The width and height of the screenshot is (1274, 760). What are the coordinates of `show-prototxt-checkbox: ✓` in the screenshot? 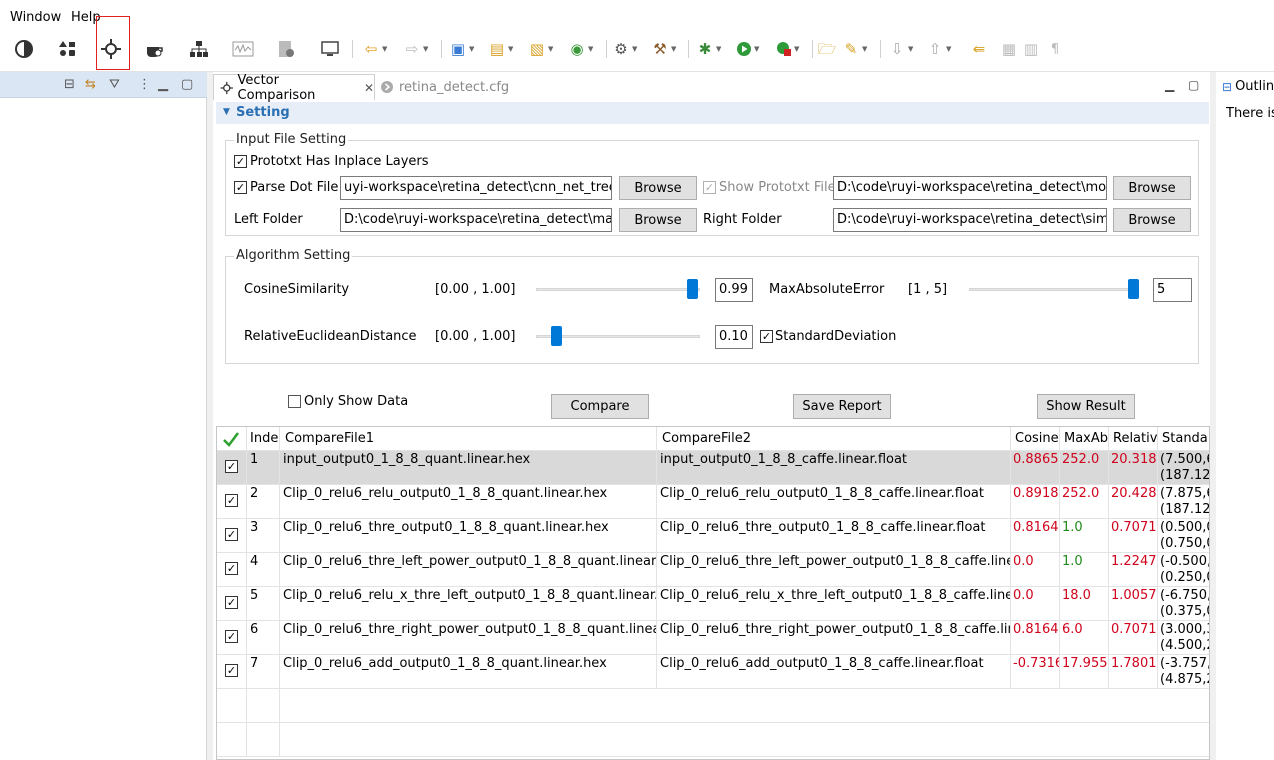 It's located at (709, 187).